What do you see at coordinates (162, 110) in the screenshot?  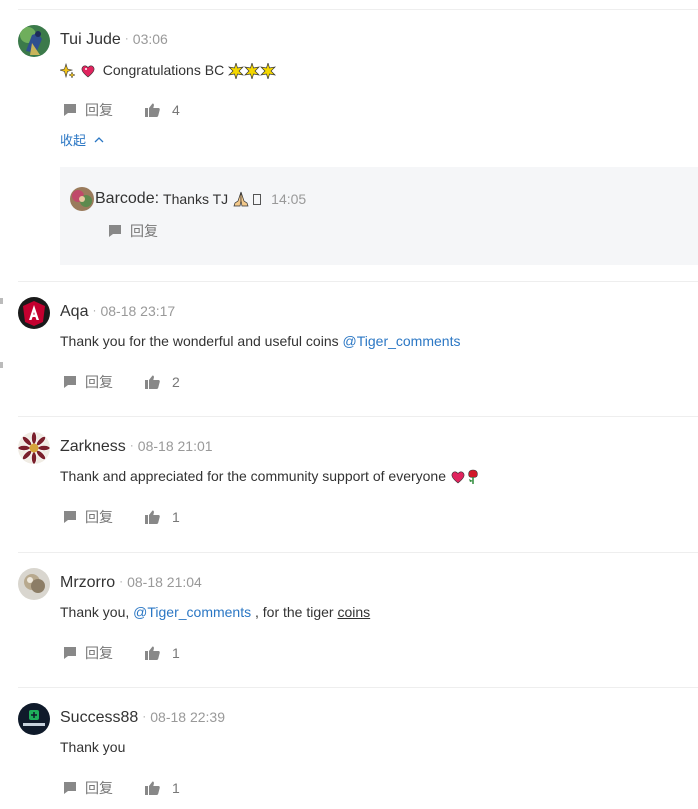 I see `like-button: 4` at bounding box center [162, 110].